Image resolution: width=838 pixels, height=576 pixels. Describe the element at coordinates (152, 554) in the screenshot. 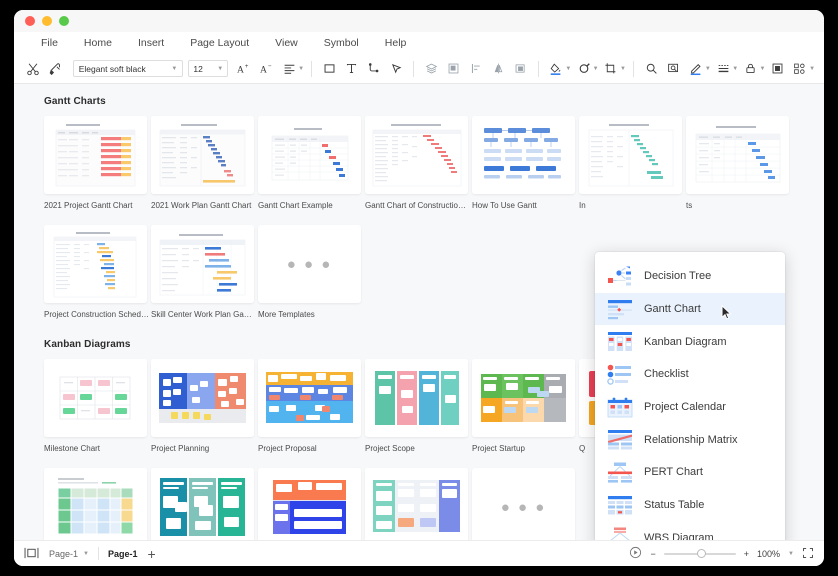

I see `add-page-button: +` at that location.